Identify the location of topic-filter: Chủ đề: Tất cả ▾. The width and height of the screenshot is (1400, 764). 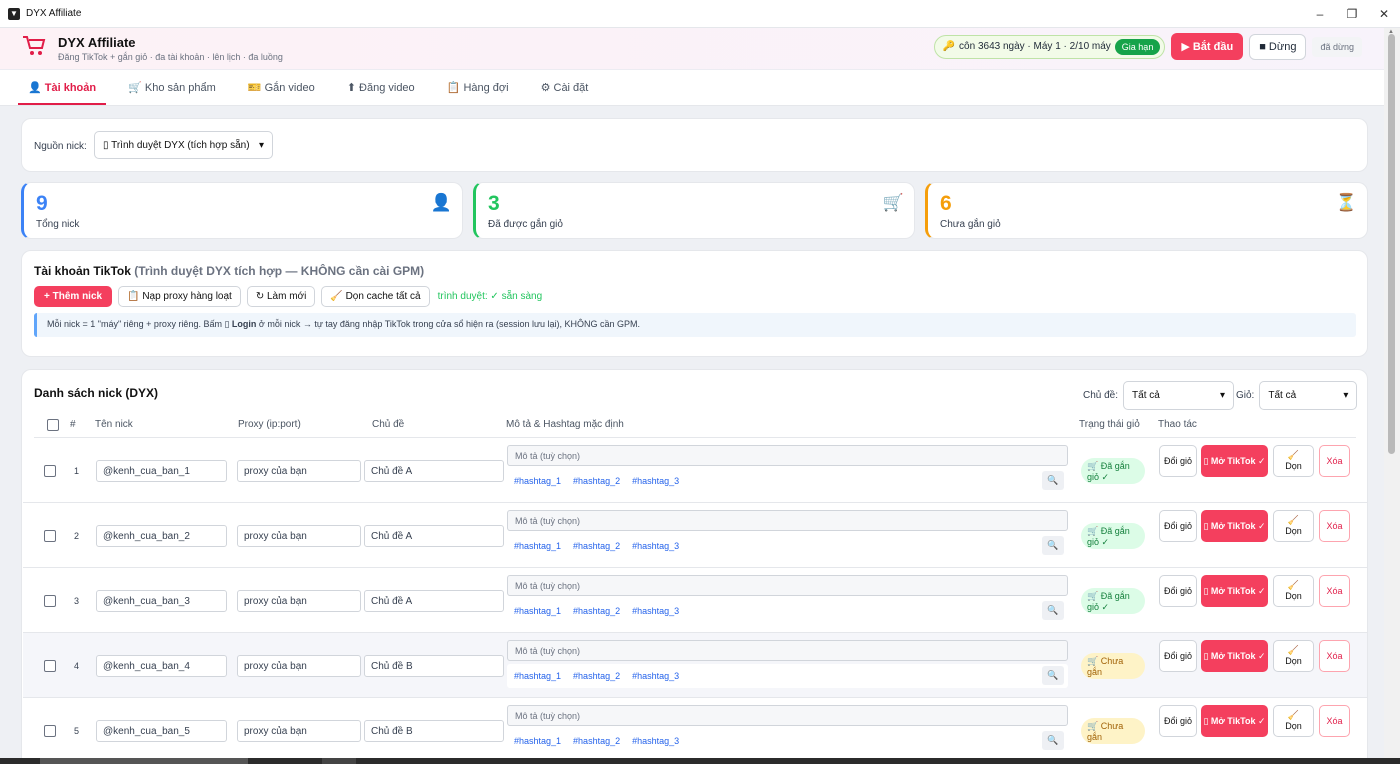
(1159, 395).